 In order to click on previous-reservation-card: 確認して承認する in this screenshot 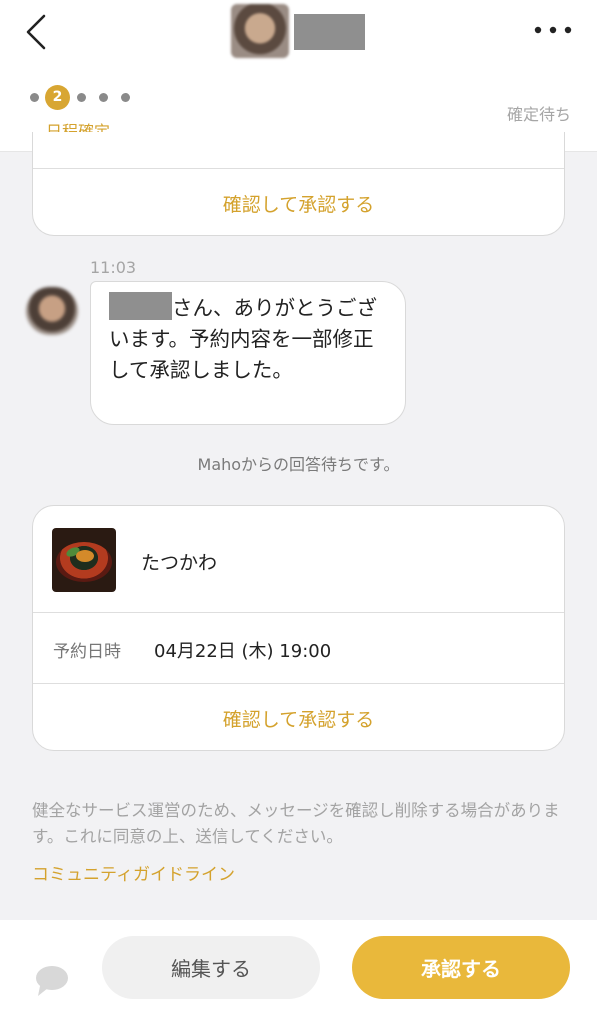, I will do `click(298, 184)`.